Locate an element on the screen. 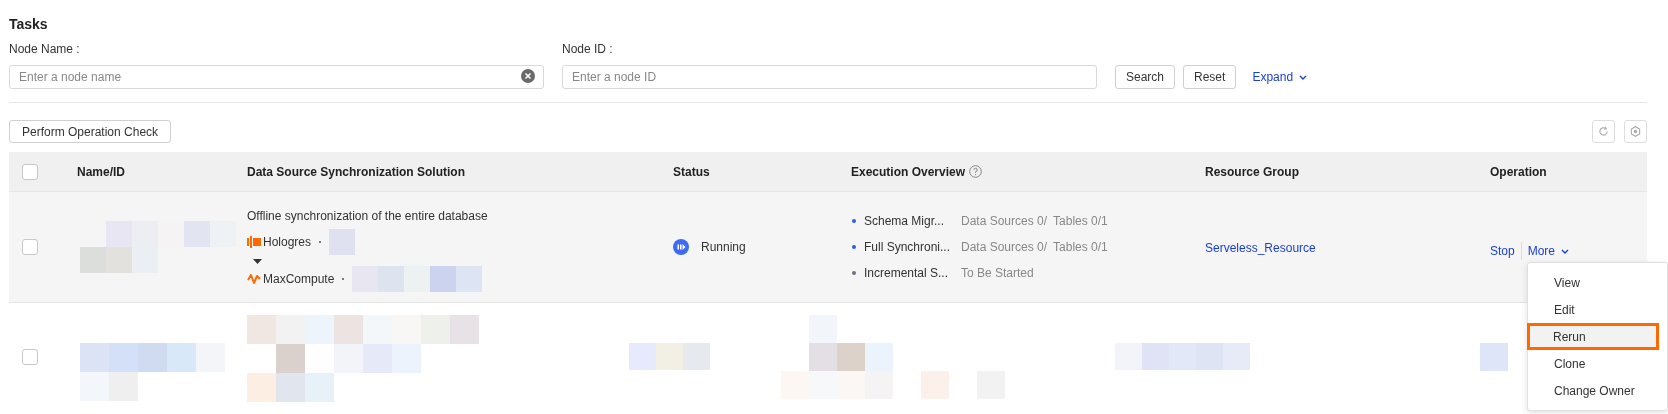 This screenshot has width=1668, height=414. settings-icon is located at coordinates (1635, 131).